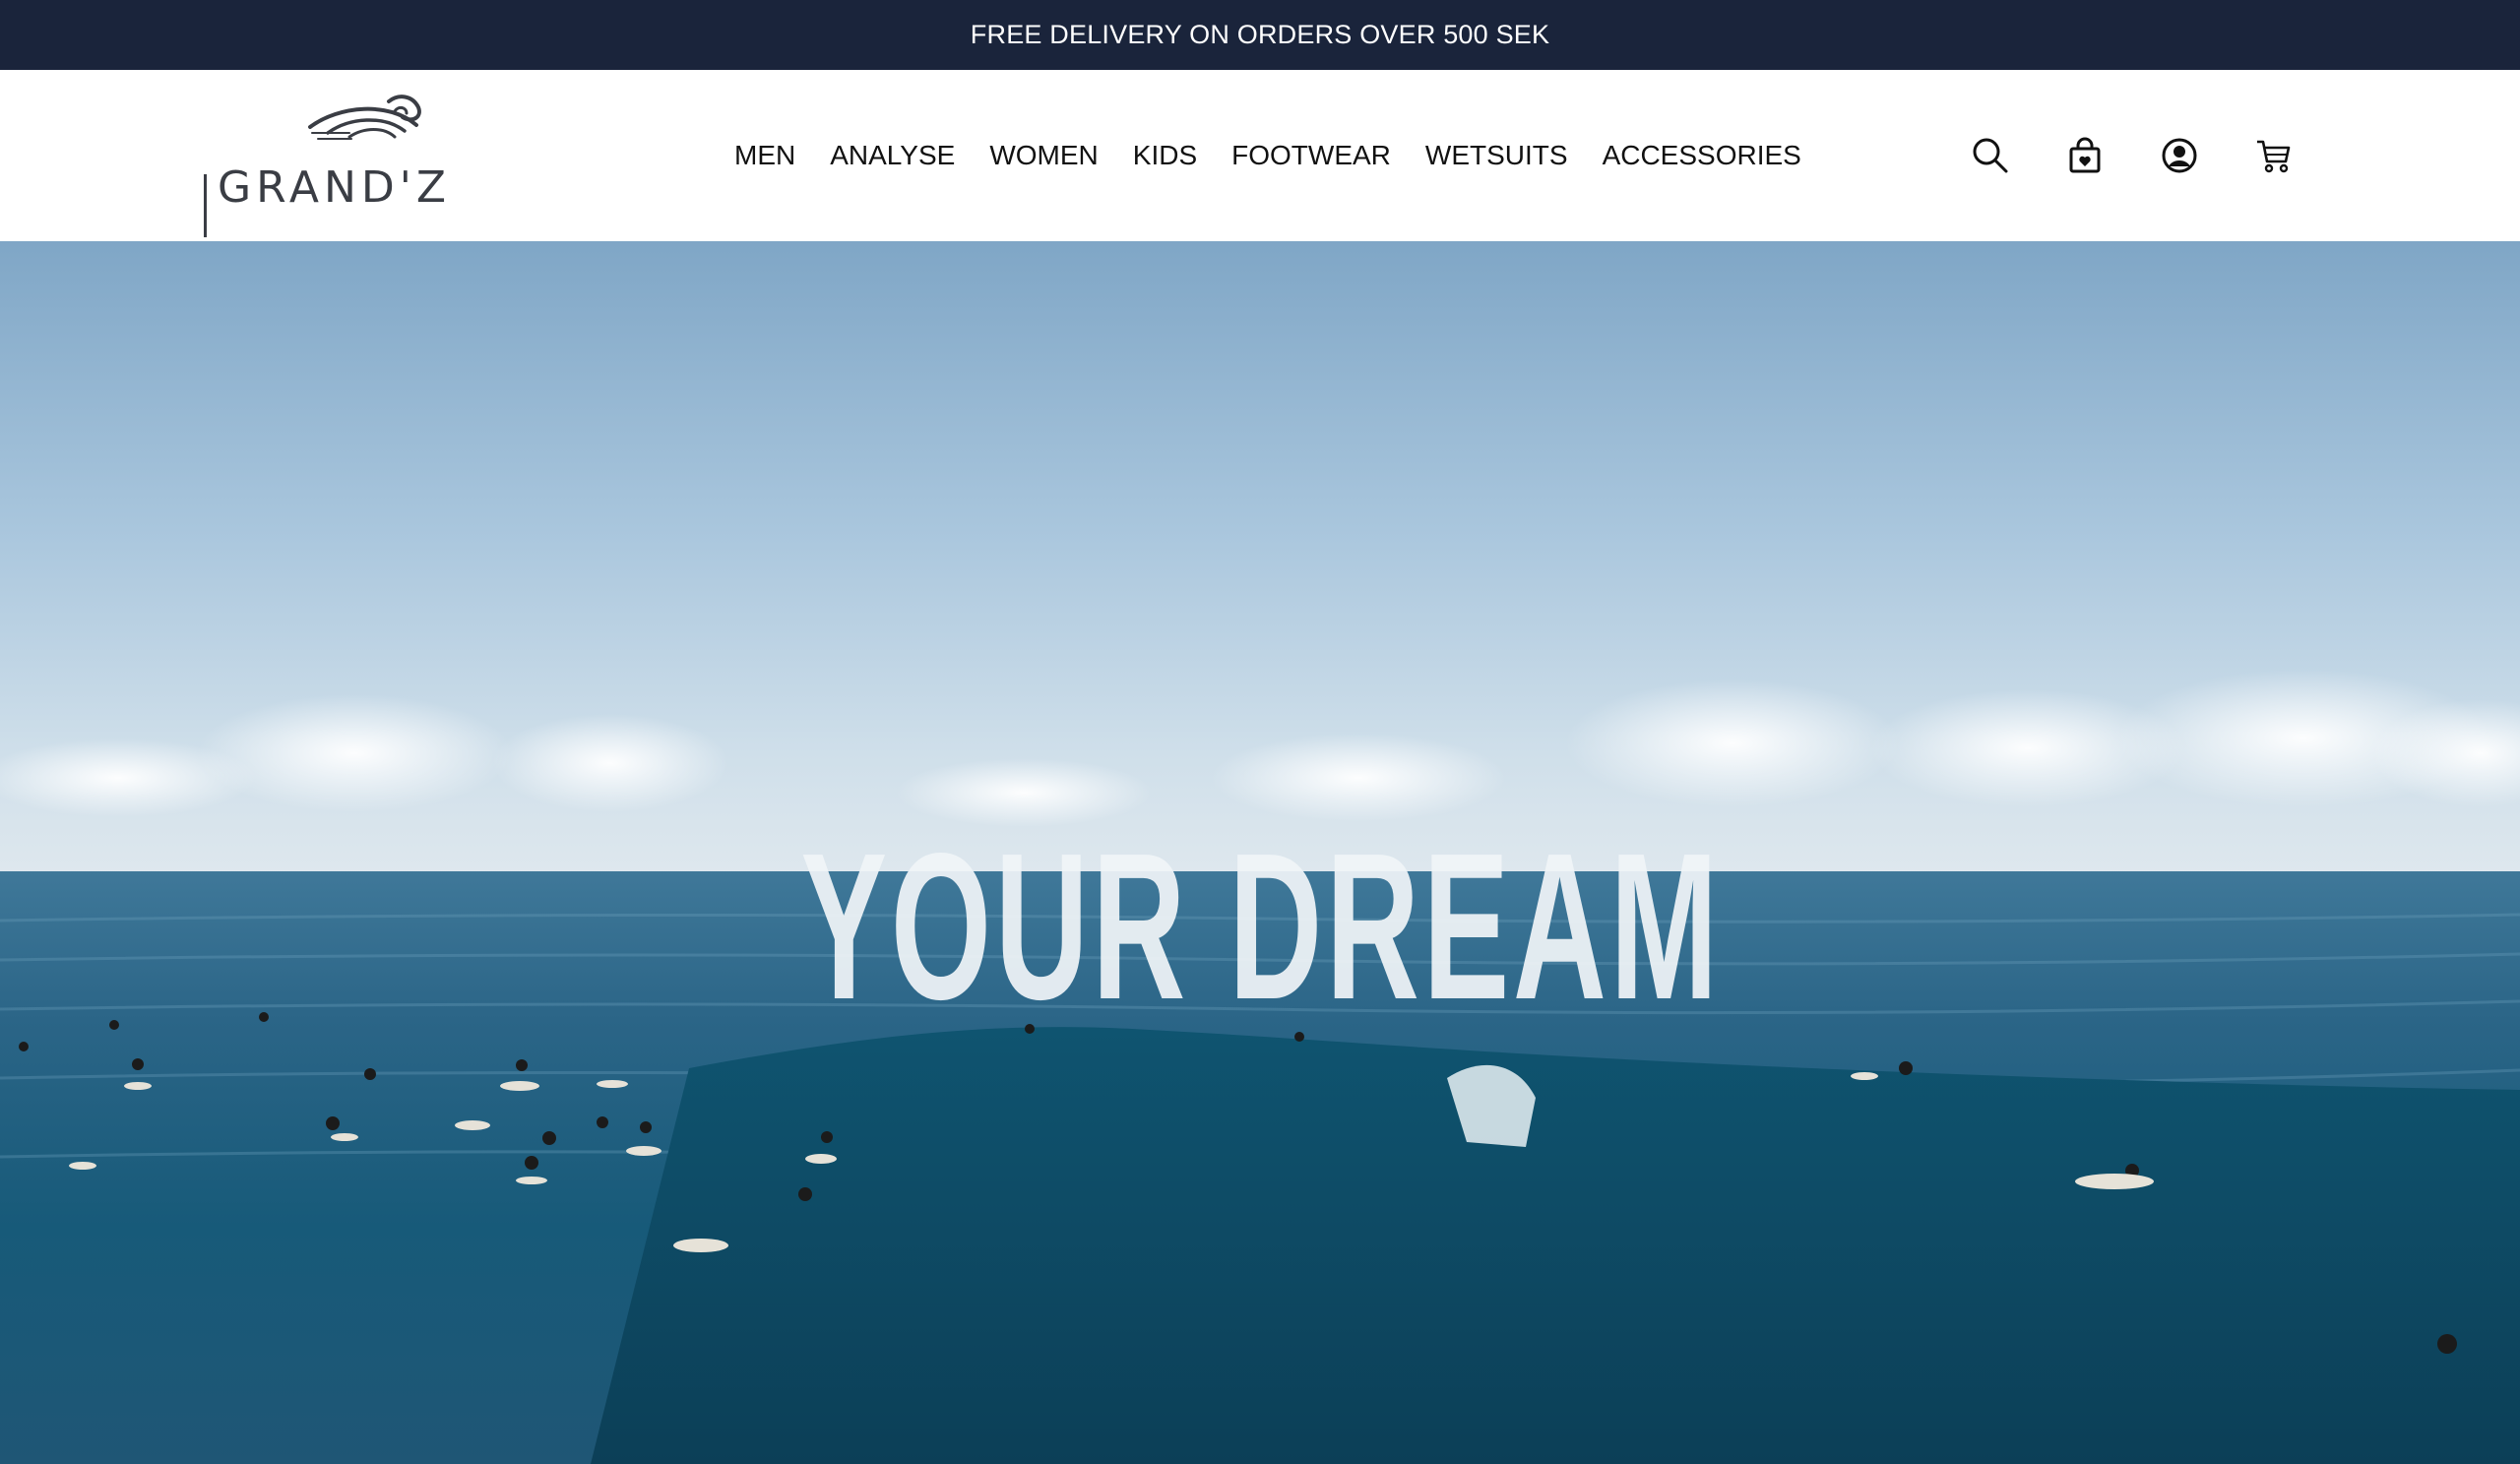  Describe the element at coordinates (2132, 156) in the screenshot. I see `header-actions` at that location.